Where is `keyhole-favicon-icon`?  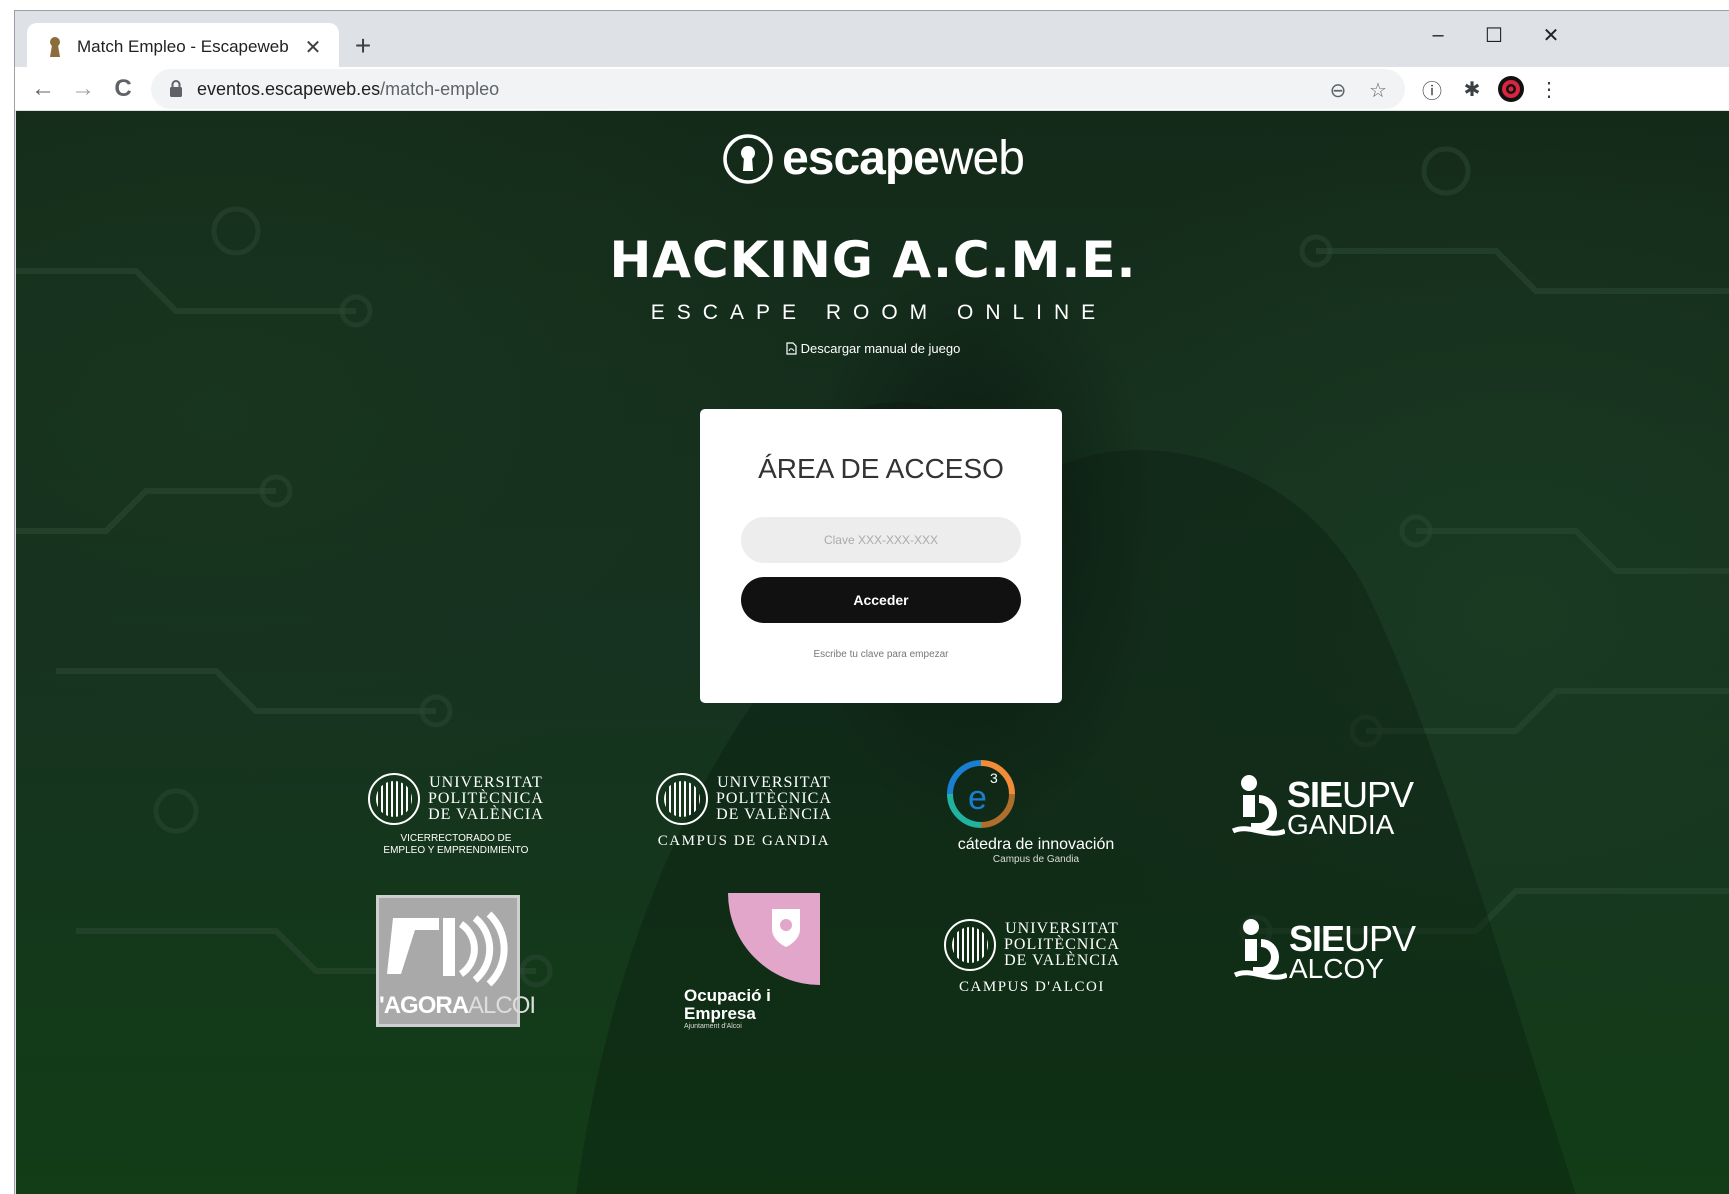
keyhole-favicon-icon is located at coordinates (55, 47).